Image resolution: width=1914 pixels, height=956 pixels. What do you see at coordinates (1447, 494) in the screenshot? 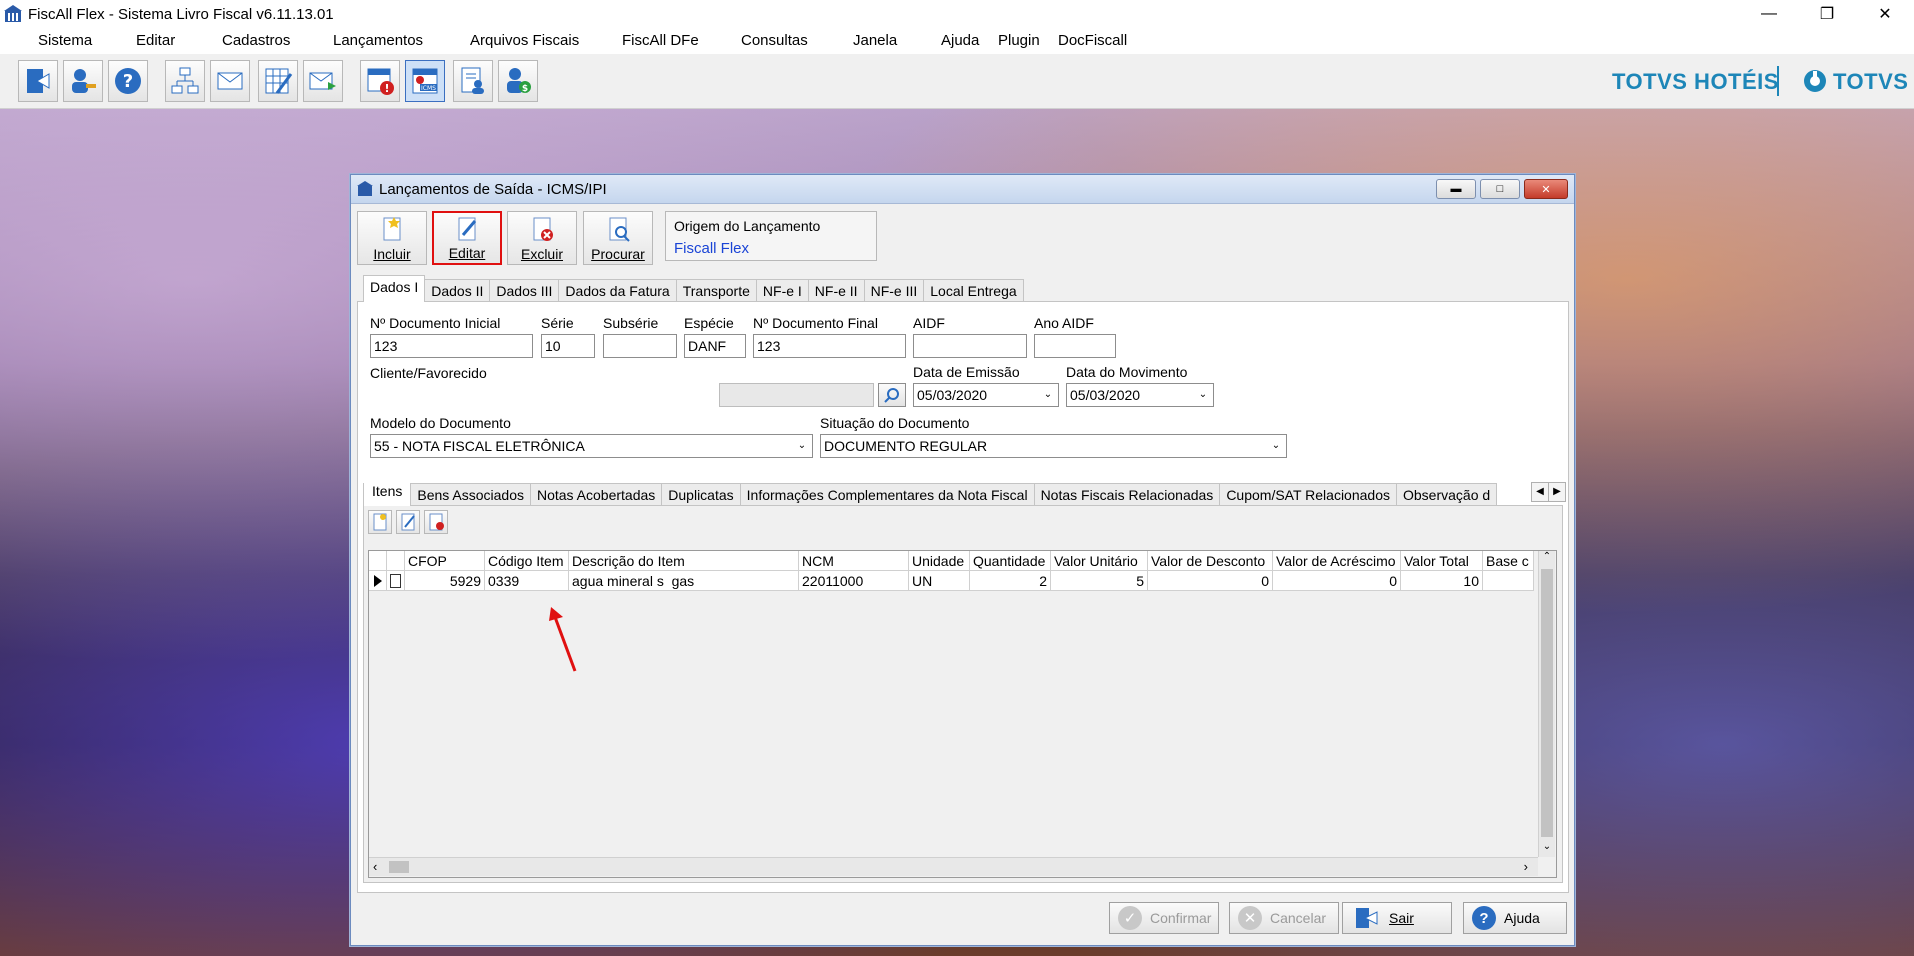
I see `subtab-observacao: Observação d` at bounding box center [1447, 494].